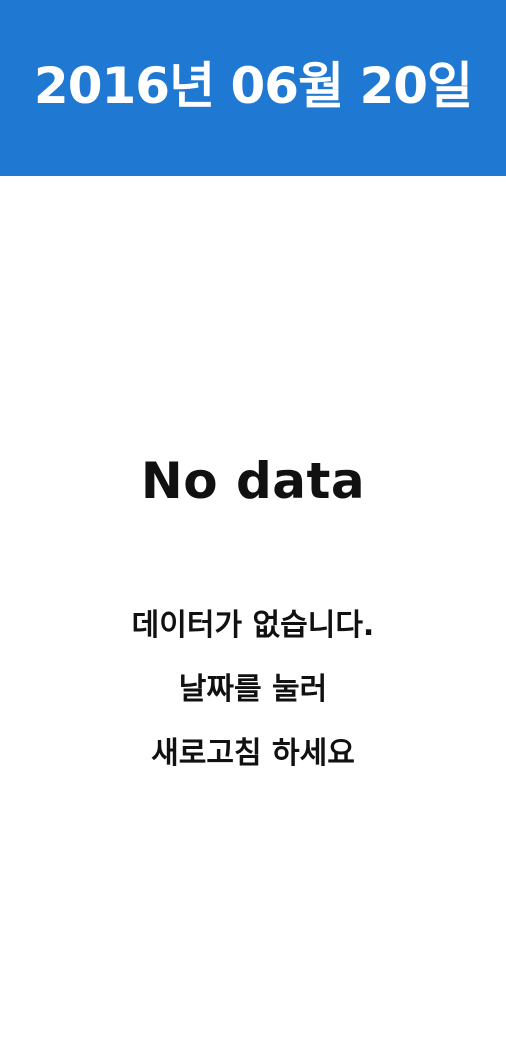 The height and width of the screenshot is (1039, 506). I want to click on empty-state-message-line: 날짜를 눌러, so click(253, 689).